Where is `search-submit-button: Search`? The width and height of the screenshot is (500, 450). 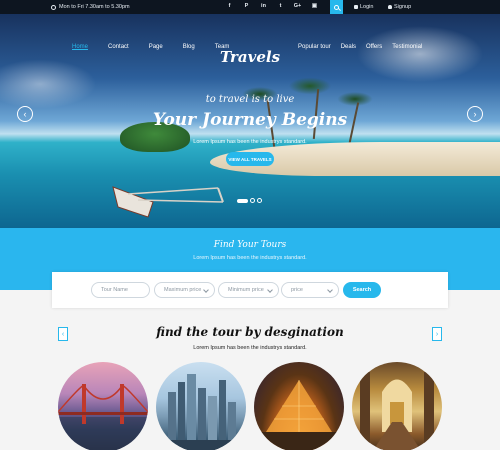 search-submit-button: Search is located at coordinates (362, 290).